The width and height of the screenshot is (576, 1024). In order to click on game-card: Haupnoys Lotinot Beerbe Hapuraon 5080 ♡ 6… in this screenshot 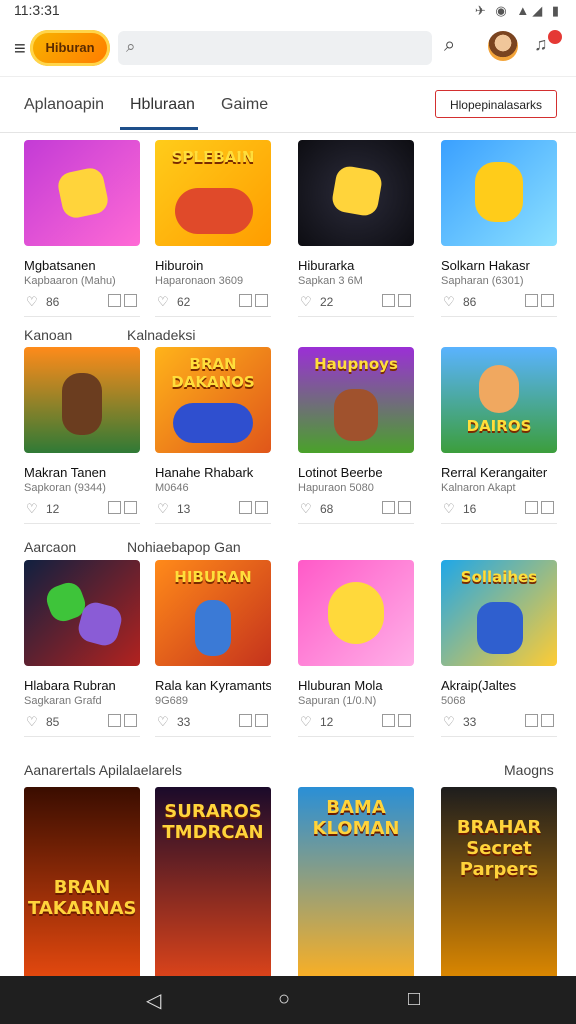, I will do `click(356, 440)`.